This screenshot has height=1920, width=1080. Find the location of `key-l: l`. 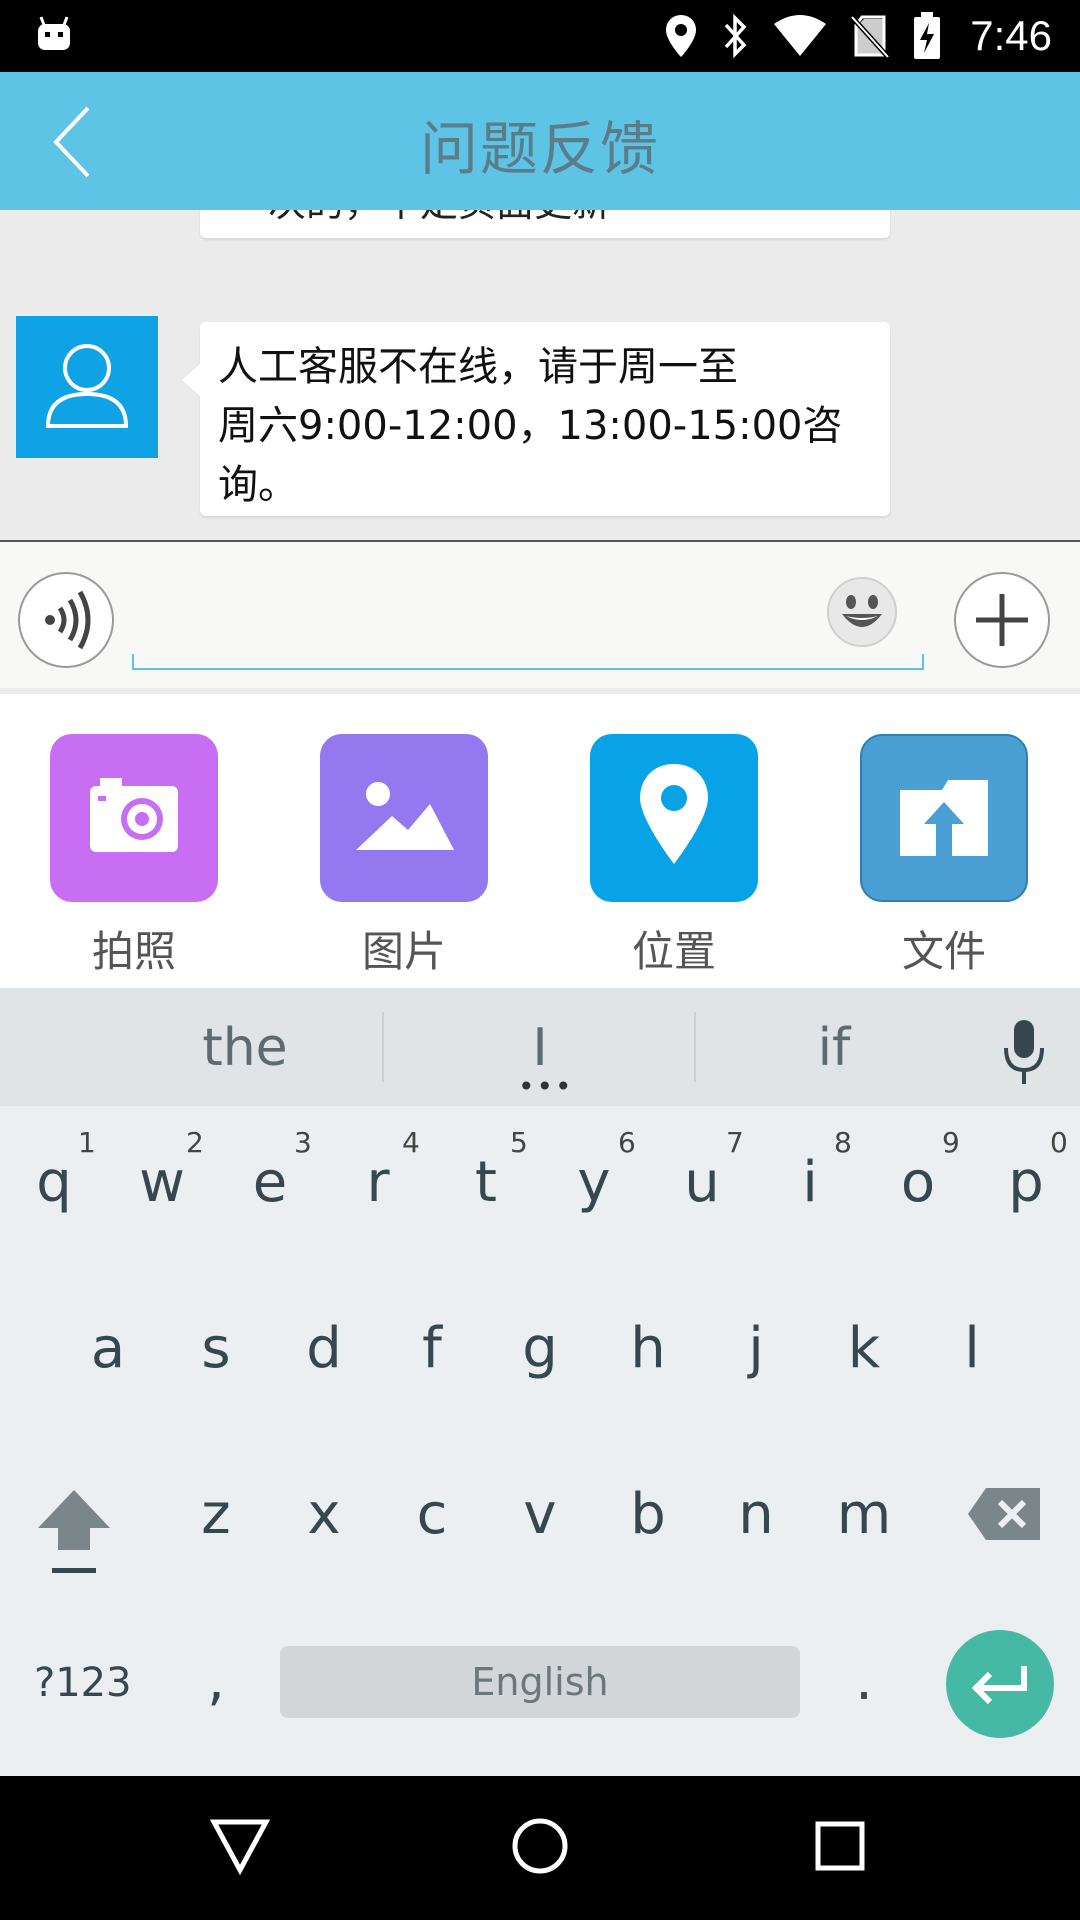

key-l: l is located at coordinates (972, 1348).